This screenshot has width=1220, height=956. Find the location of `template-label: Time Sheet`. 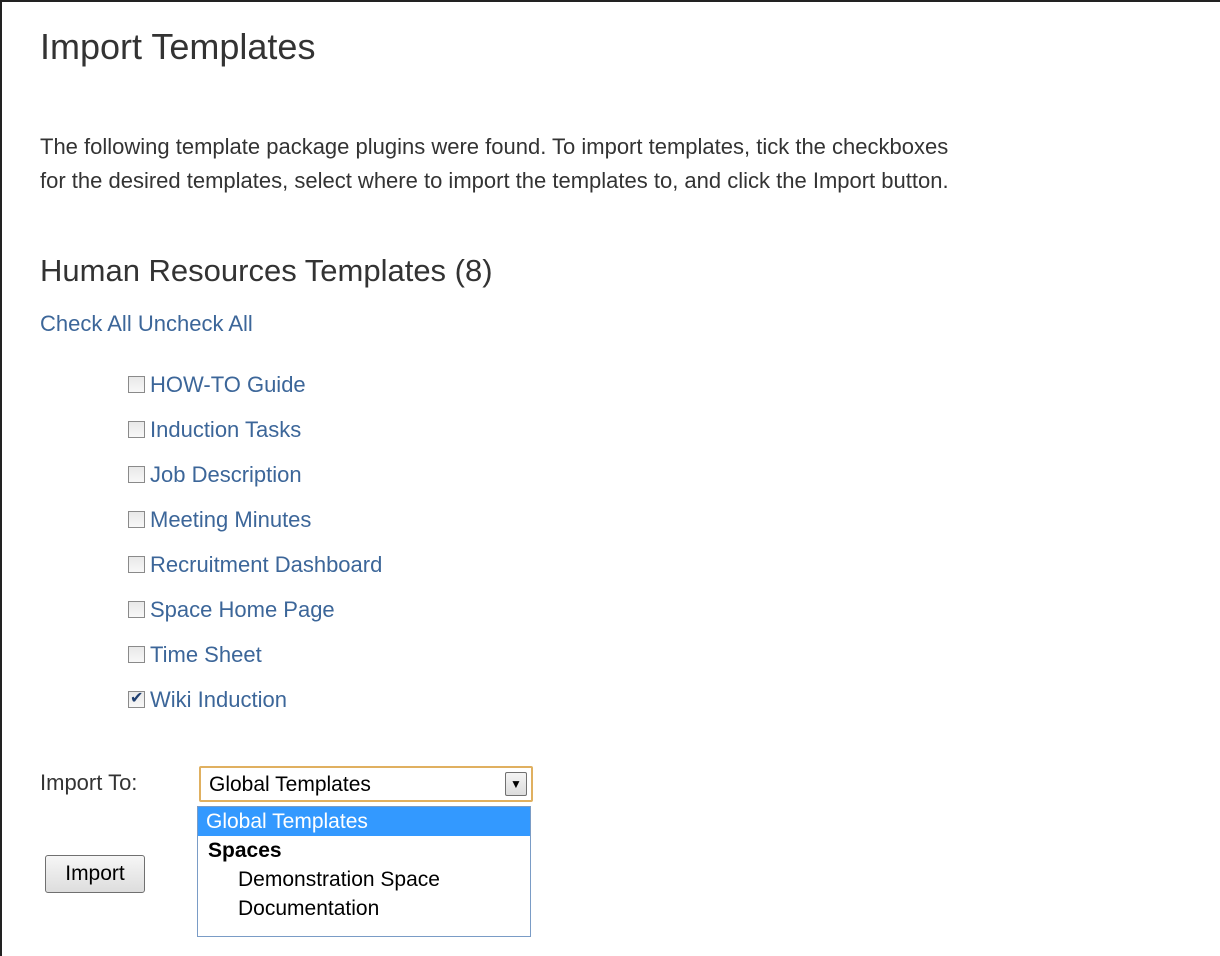

template-label: Time Sheet is located at coordinates (206, 655).